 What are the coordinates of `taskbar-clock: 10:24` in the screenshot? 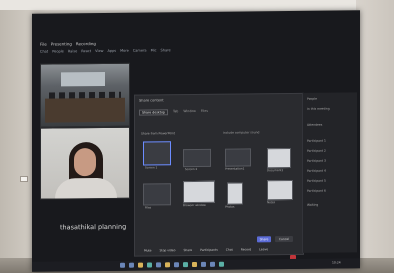 It's located at (336, 262).